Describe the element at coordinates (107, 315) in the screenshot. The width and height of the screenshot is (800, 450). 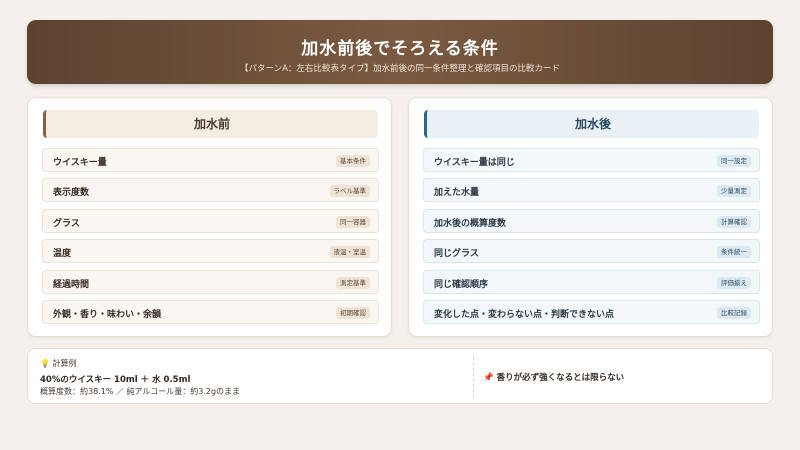
I see `before-item-label: 外観・香り・味わい・余韻` at that location.